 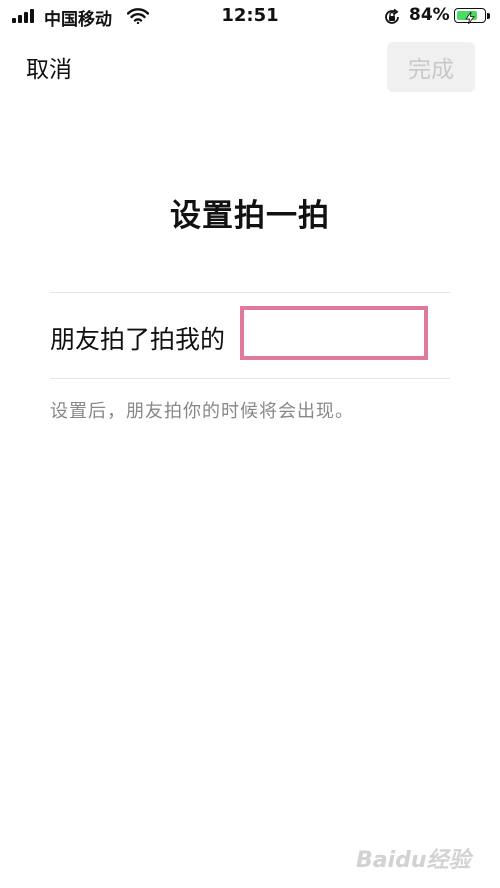 I want to click on page-title: 设置拍一拍, so click(x=250, y=216).